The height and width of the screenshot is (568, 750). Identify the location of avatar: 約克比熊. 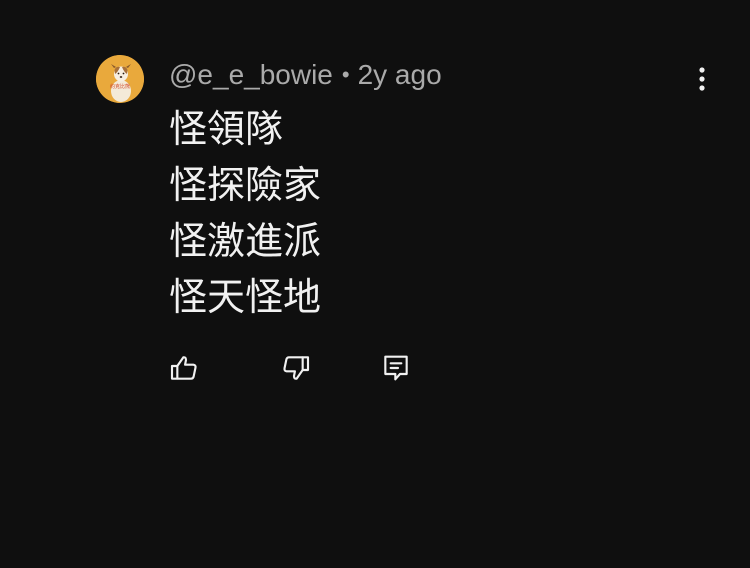
(120, 79).